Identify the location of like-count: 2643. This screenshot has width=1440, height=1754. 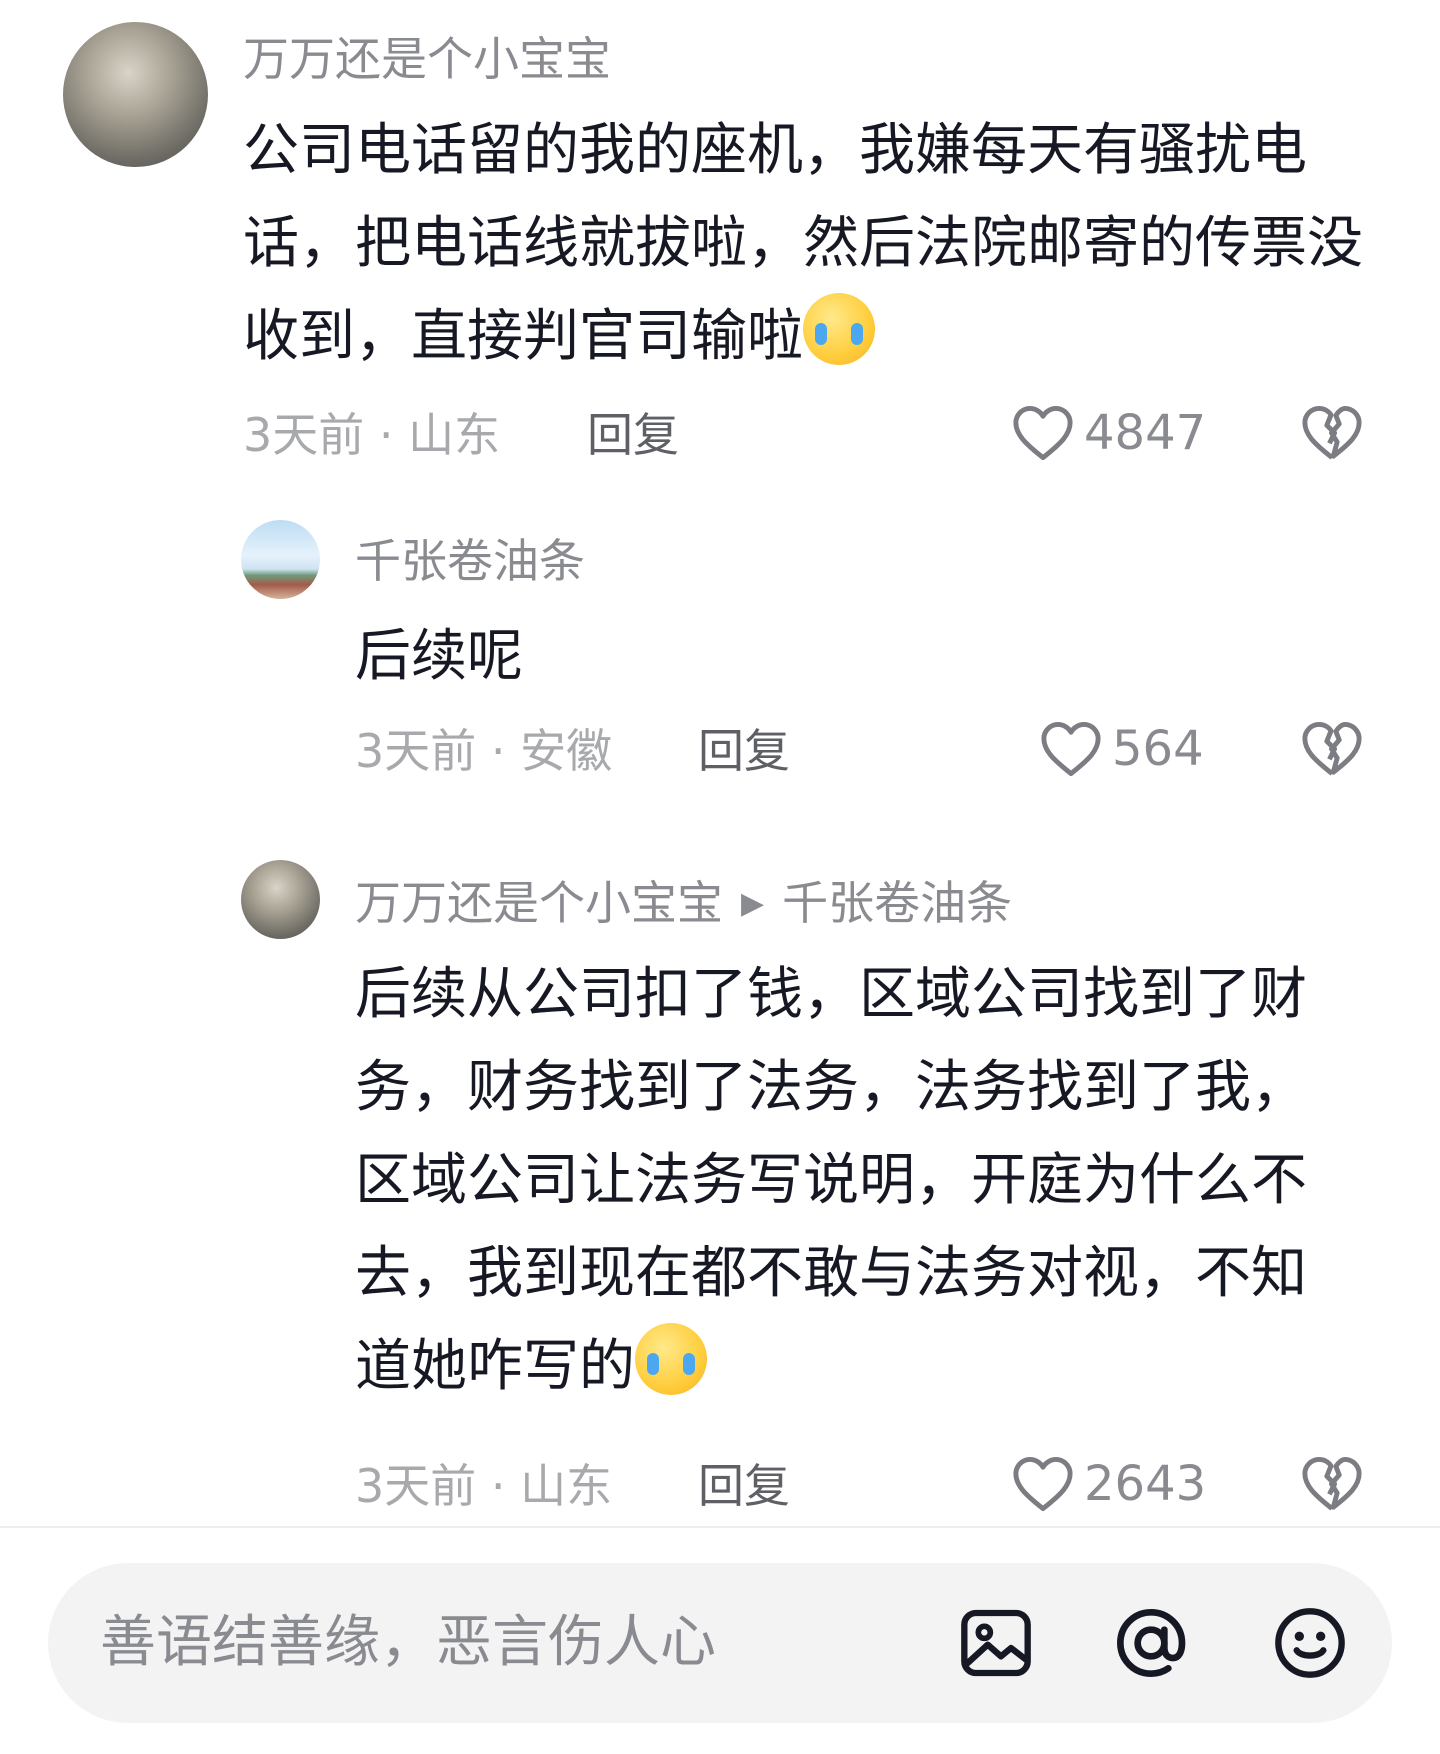
(1145, 1484).